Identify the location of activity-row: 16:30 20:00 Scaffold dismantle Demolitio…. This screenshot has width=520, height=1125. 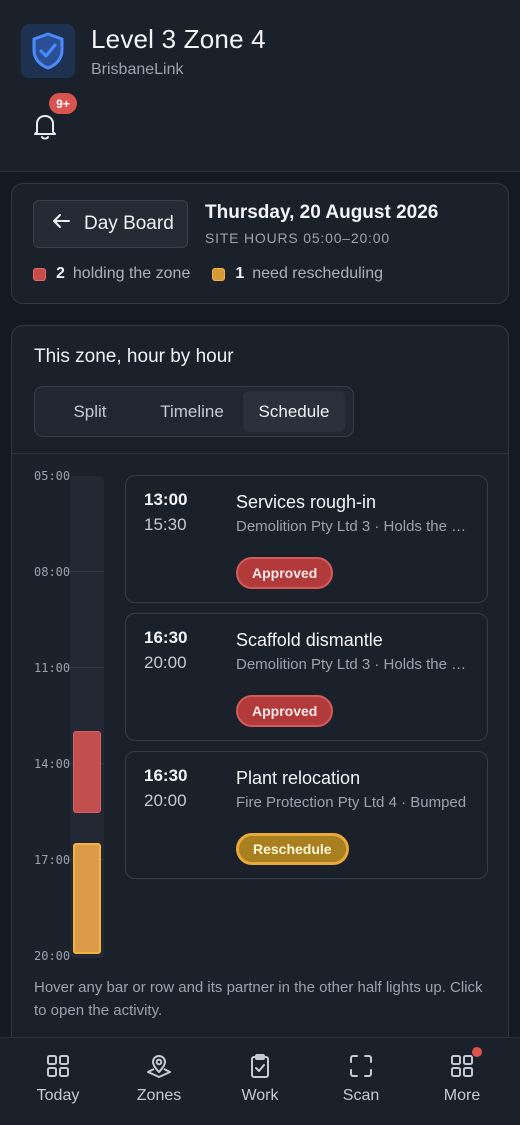
(306, 677).